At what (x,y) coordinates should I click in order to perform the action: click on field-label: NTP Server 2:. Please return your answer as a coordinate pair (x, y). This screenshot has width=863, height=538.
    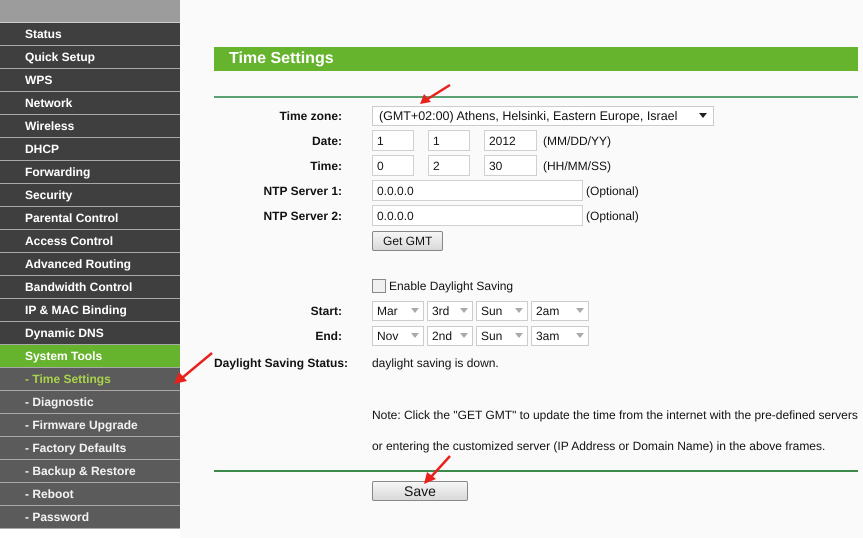
    Looking at the image, I should click on (302, 215).